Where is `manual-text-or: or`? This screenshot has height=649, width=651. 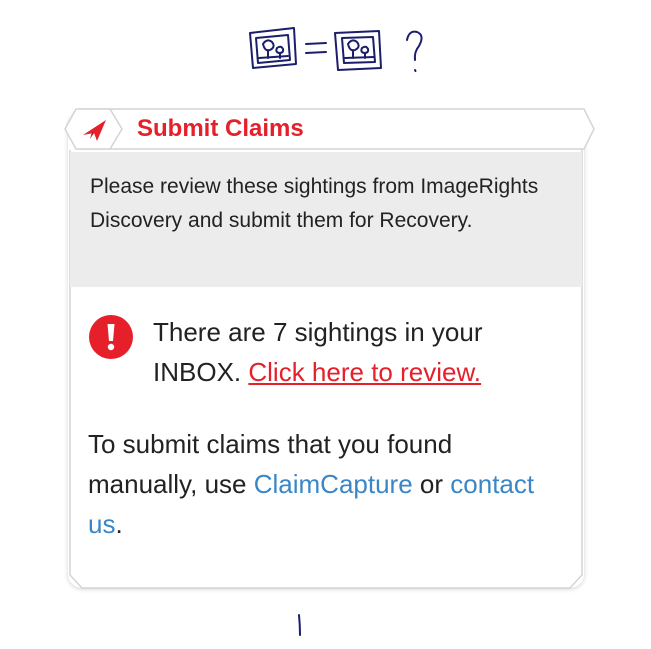 manual-text-or: or is located at coordinates (431, 484).